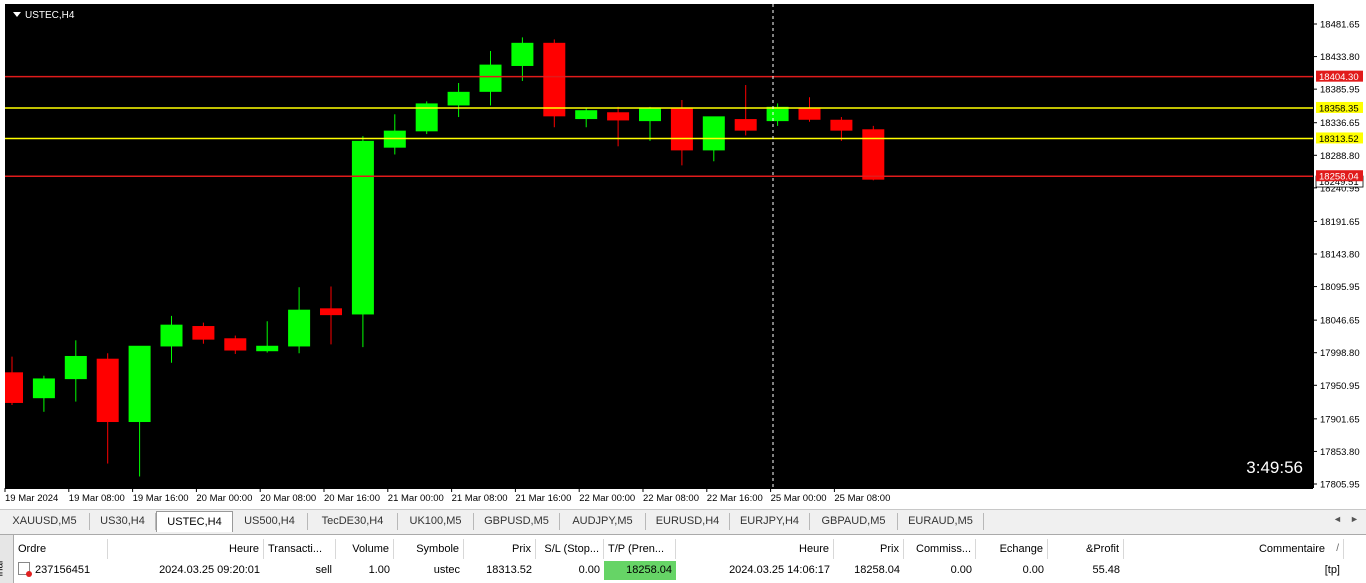  I want to click on time-tick-label: 22 Mar 00:00, so click(607, 498).